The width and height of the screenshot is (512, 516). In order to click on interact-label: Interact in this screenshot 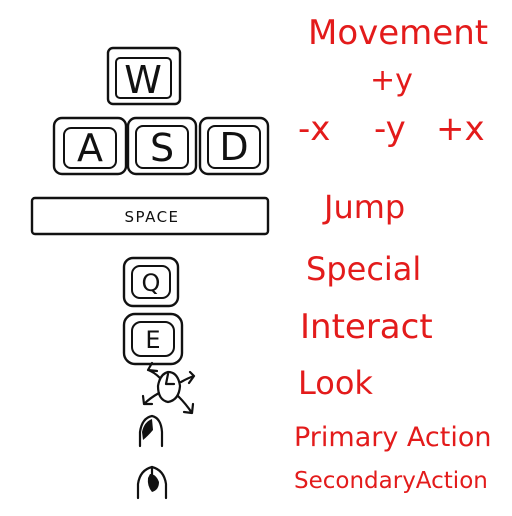, I will do `click(366, 327)`.